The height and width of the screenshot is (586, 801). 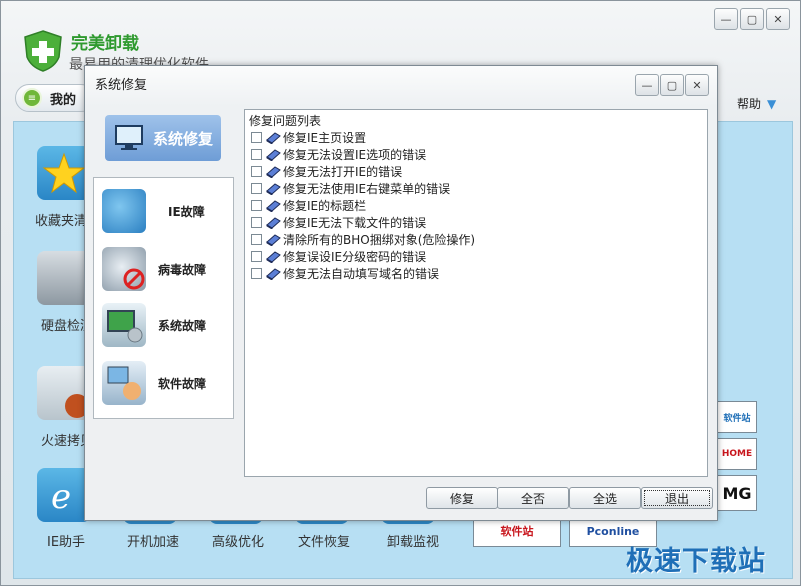 What do you see at coordinates (163, 298) in the screenshot?
I see `side-panel: IE故障 病毒故障 系统故障 软件故障` at bounding box center [163, 298].